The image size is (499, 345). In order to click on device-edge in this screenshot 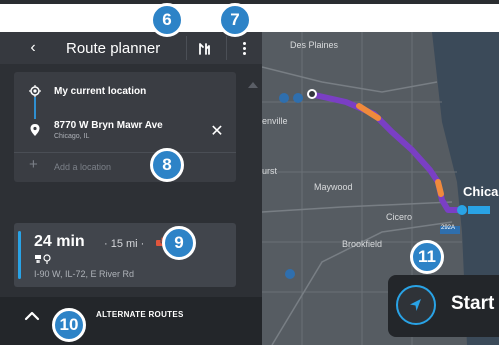, I will do `click(249, 2)`.